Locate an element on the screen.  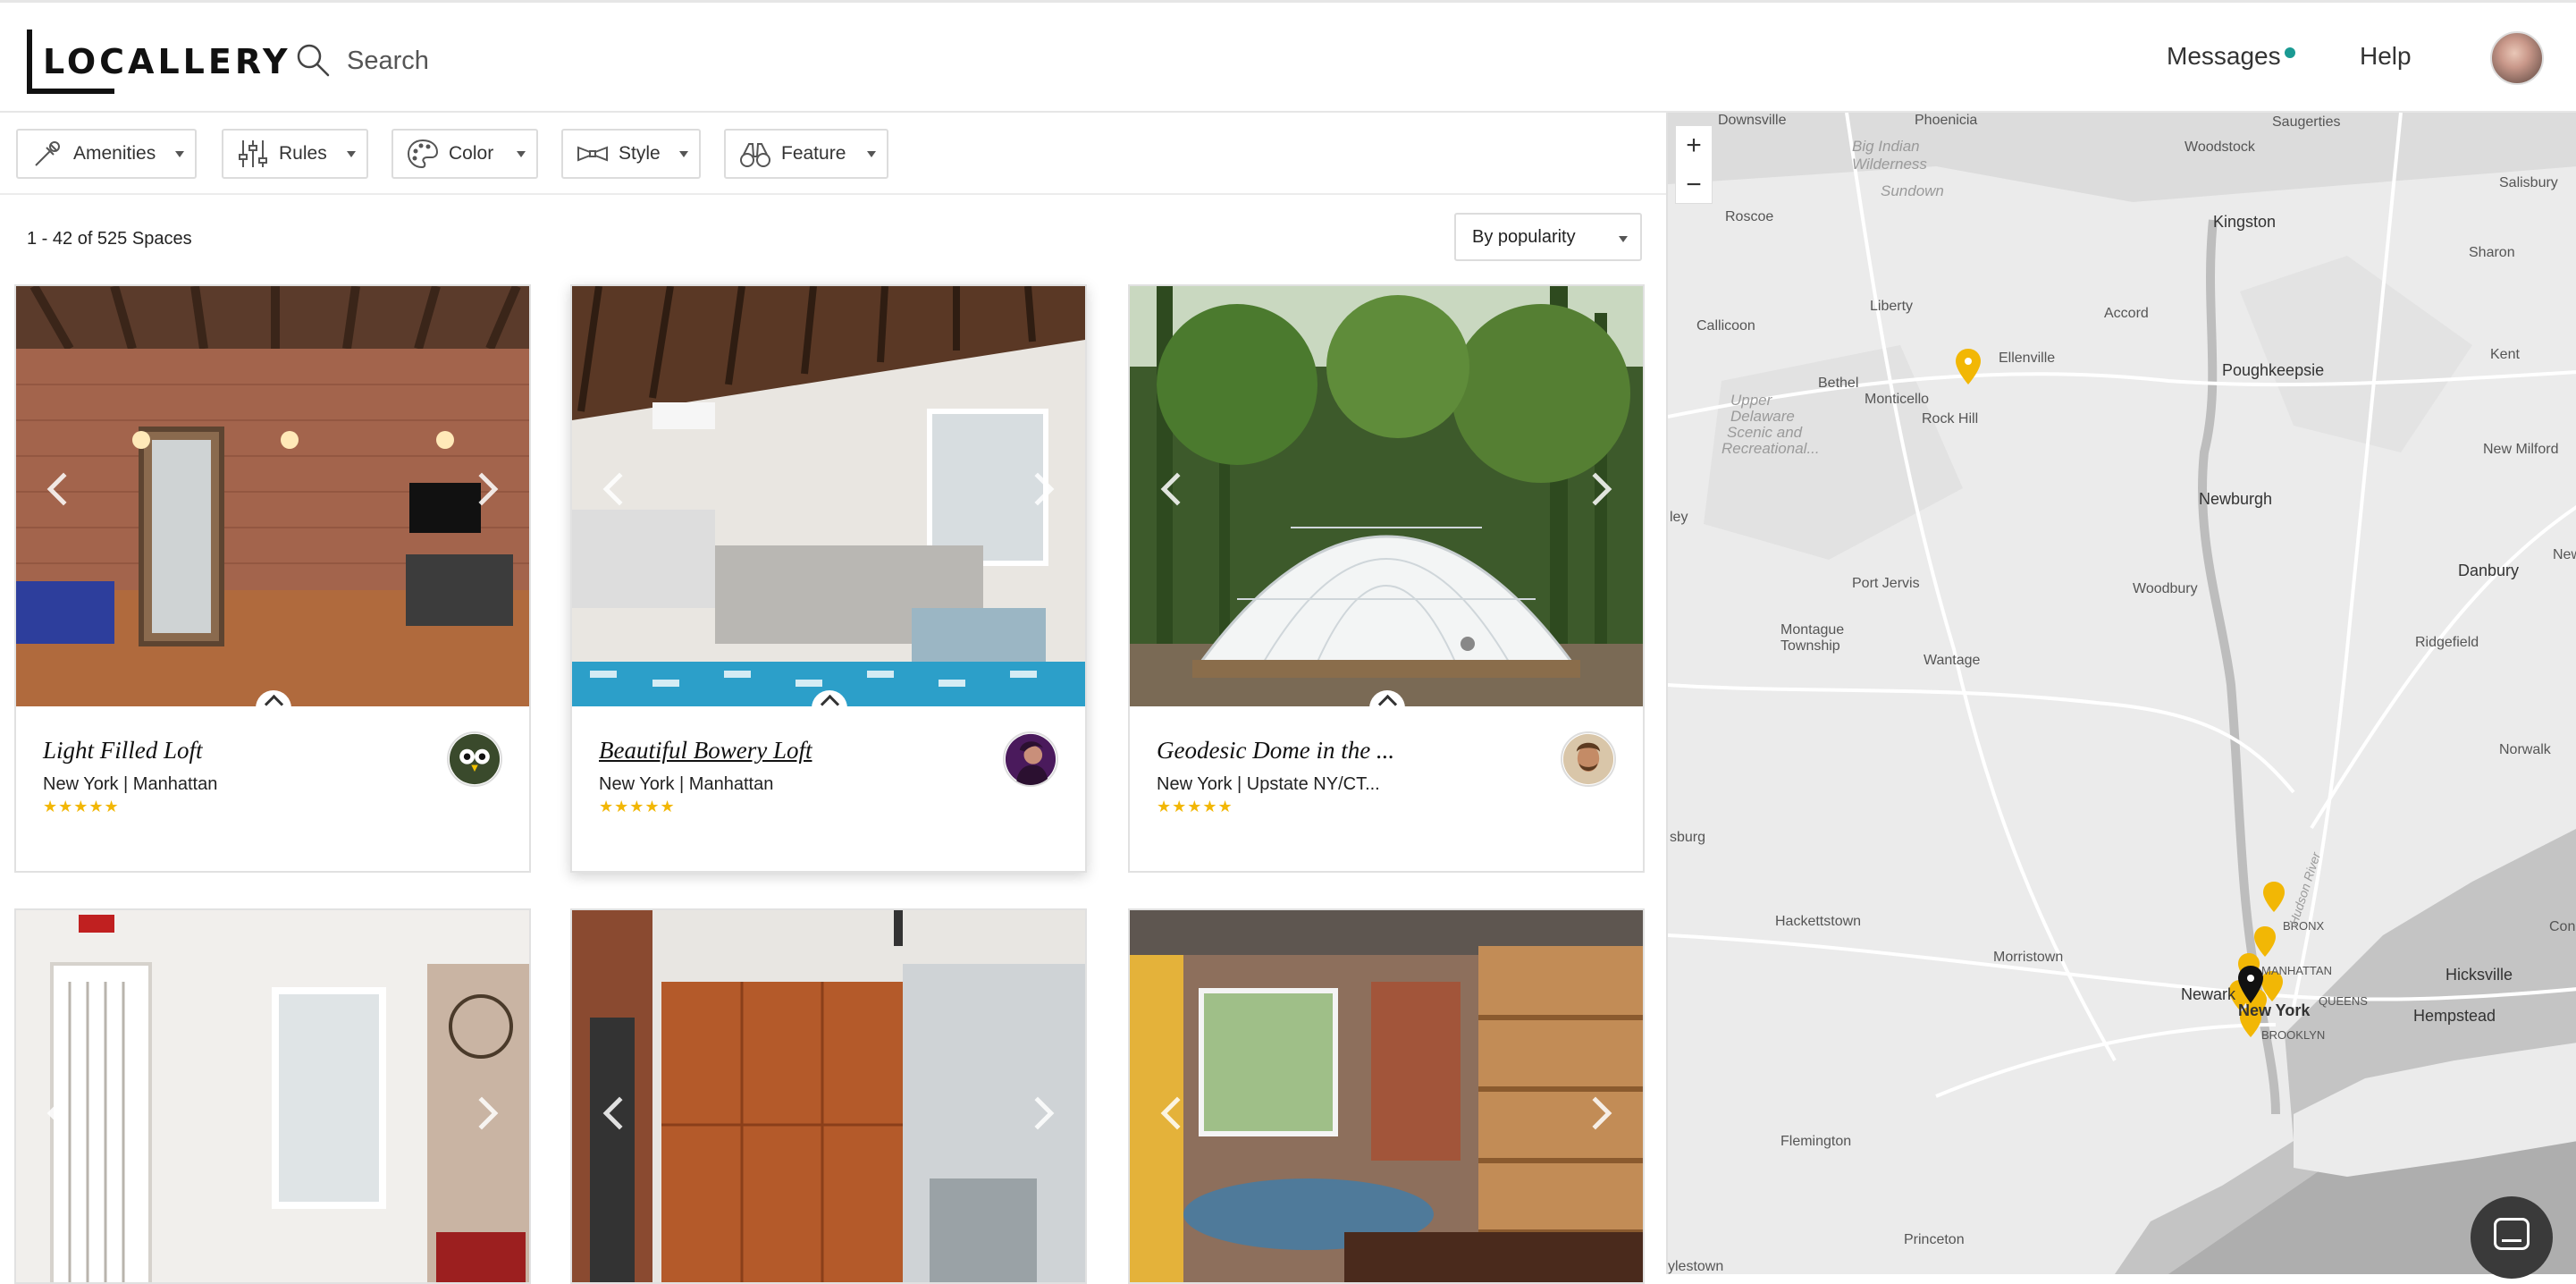
map-label: Poughkeepsie is located at coordinates (2273, 370).